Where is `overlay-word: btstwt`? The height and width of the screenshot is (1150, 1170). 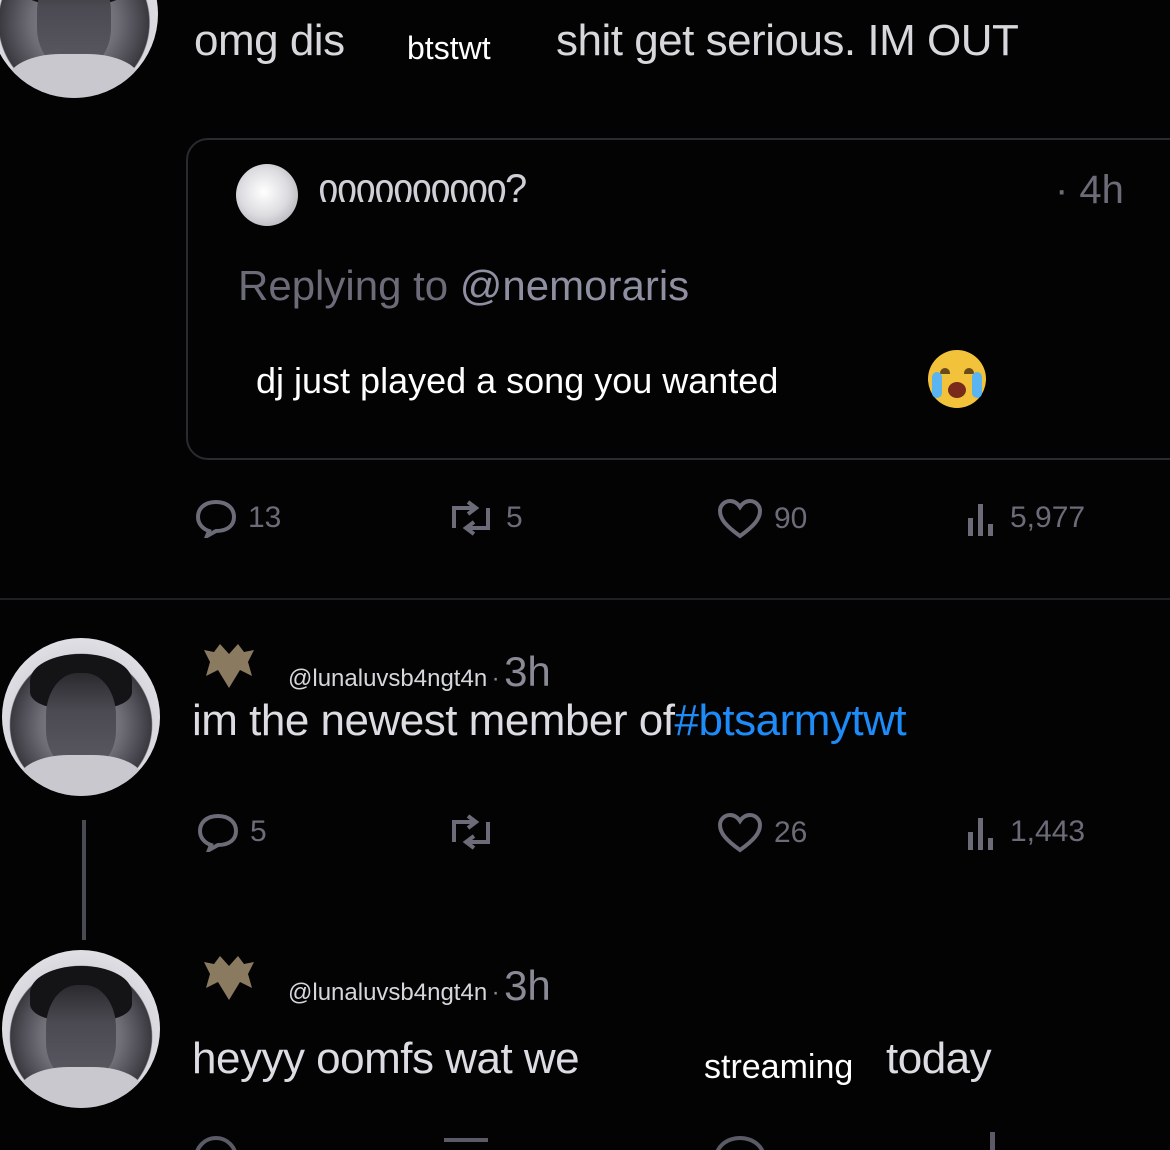
overlay-word: btstwt is located at coordinates (449, 48).